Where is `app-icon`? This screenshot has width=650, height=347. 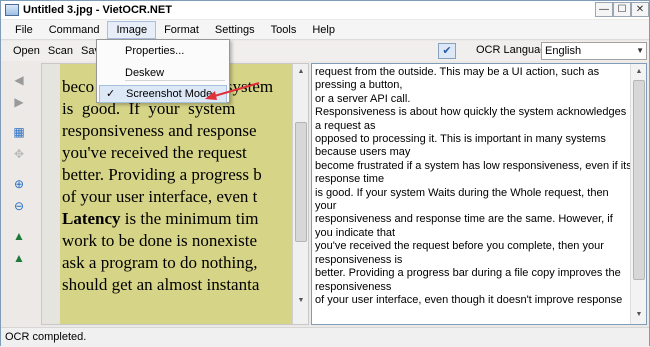 app-icon is located at coordinates (12, 10).